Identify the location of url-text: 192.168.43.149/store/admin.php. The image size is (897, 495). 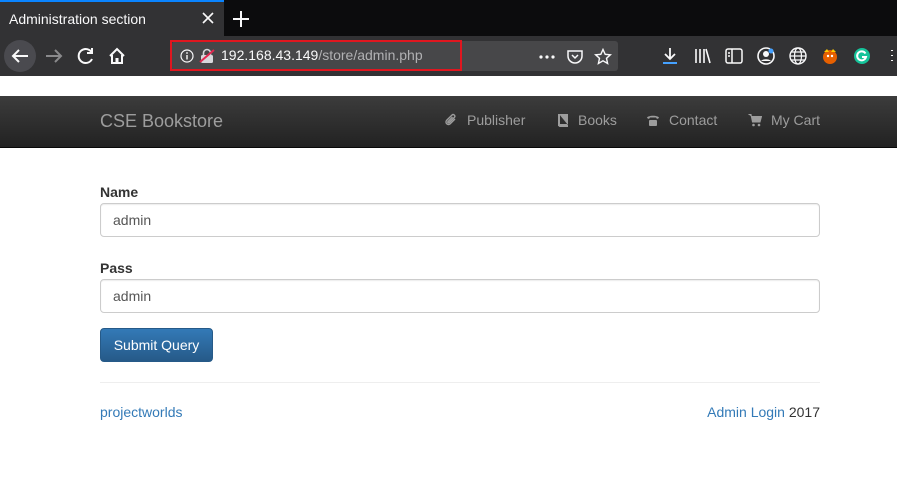
(322, 55).